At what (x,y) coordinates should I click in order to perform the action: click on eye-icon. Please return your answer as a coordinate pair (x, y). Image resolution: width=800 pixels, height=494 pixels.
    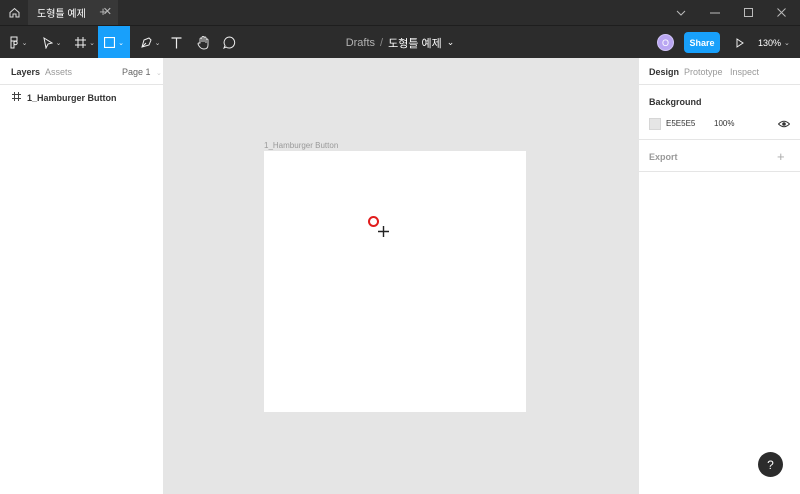
    Looking at the image, I should click on (784, 124).